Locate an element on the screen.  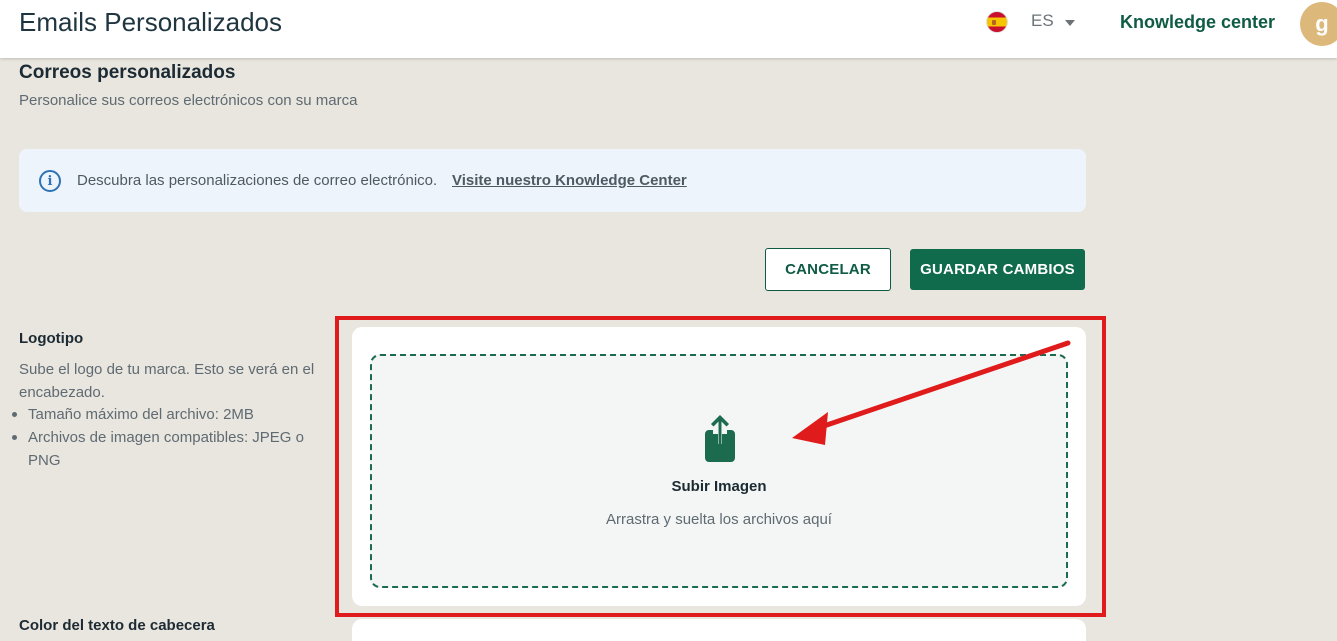
app-title: Emails Personalizados is located at coordinates (151, 22).